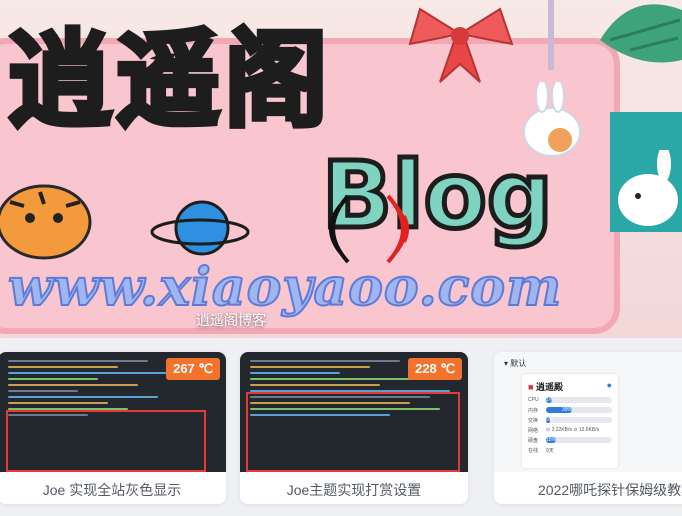  I want to click on info-icon: ●, so click(609, 385).